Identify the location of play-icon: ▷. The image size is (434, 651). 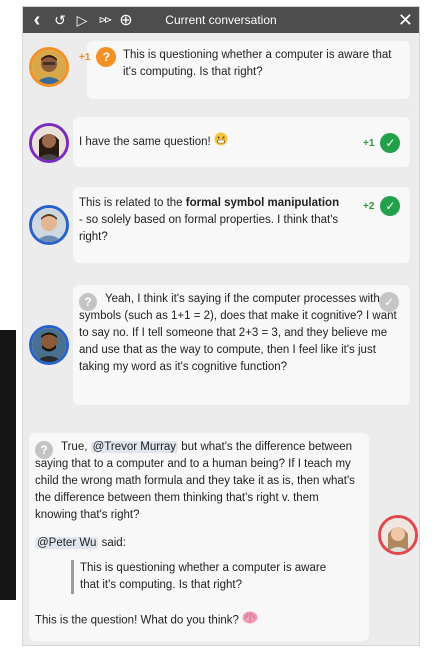
(82, 20).